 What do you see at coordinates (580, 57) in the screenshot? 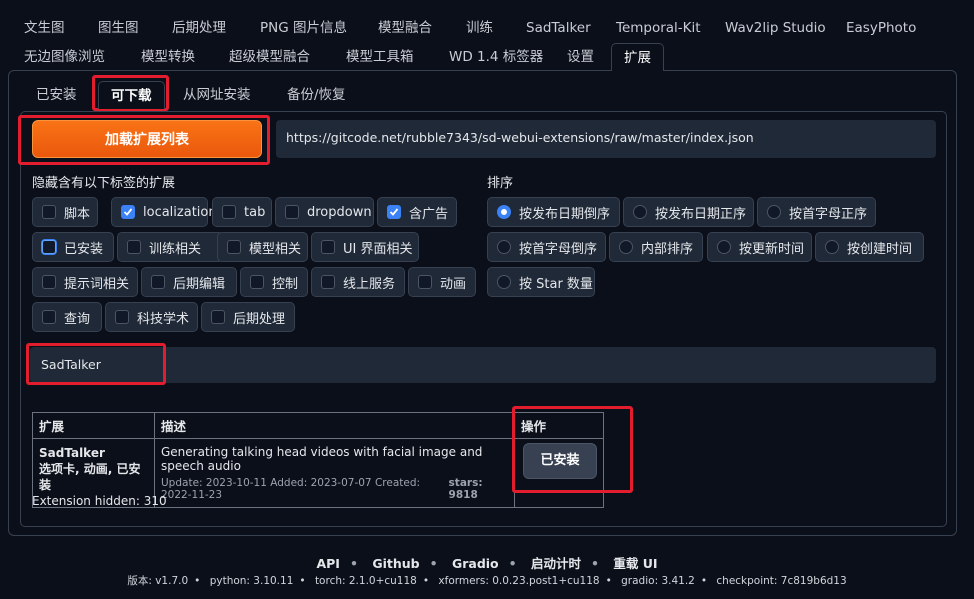
I see `tab-settings: 设置` at bounding box center [580, 57].